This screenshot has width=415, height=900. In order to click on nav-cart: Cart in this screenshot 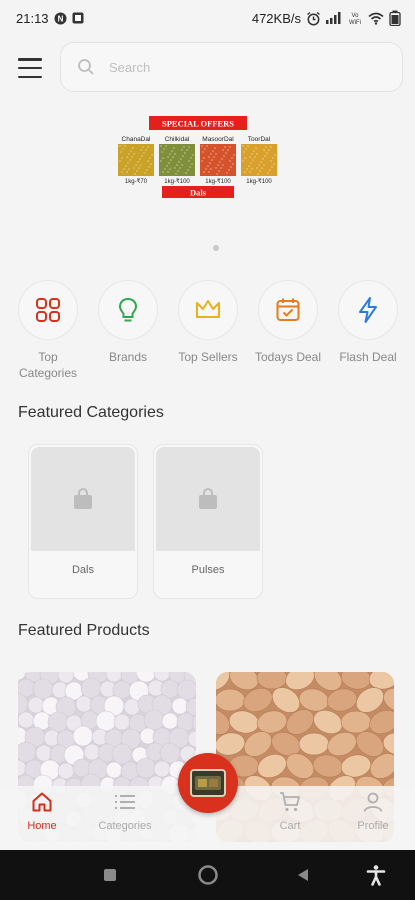, I will do `click(290, 818)`.